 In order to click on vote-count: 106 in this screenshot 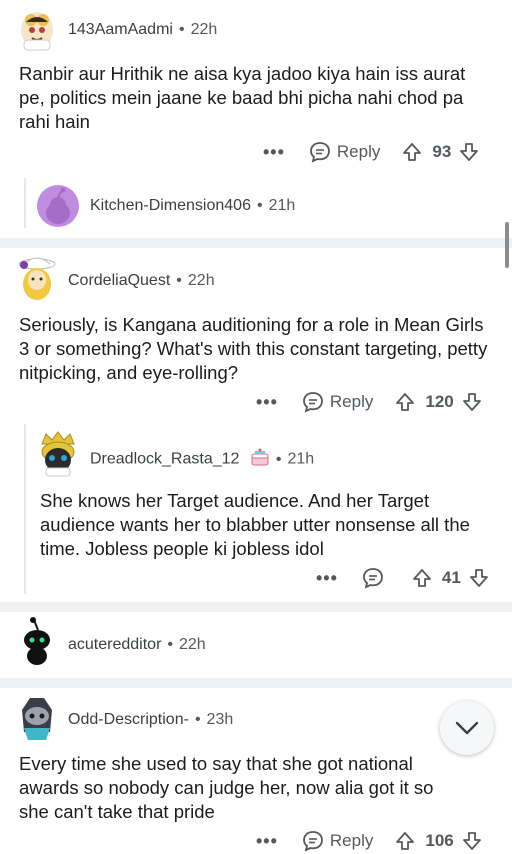, I will do `click(439, 840)`.